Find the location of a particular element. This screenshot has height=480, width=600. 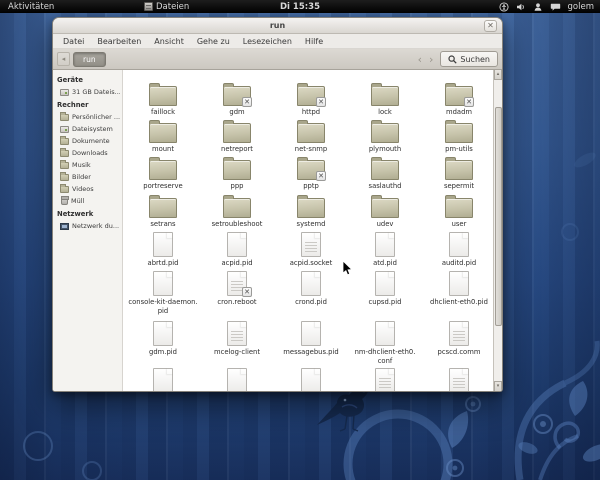

activities-button: Aktivitäten is located at coordinates (31, 7).